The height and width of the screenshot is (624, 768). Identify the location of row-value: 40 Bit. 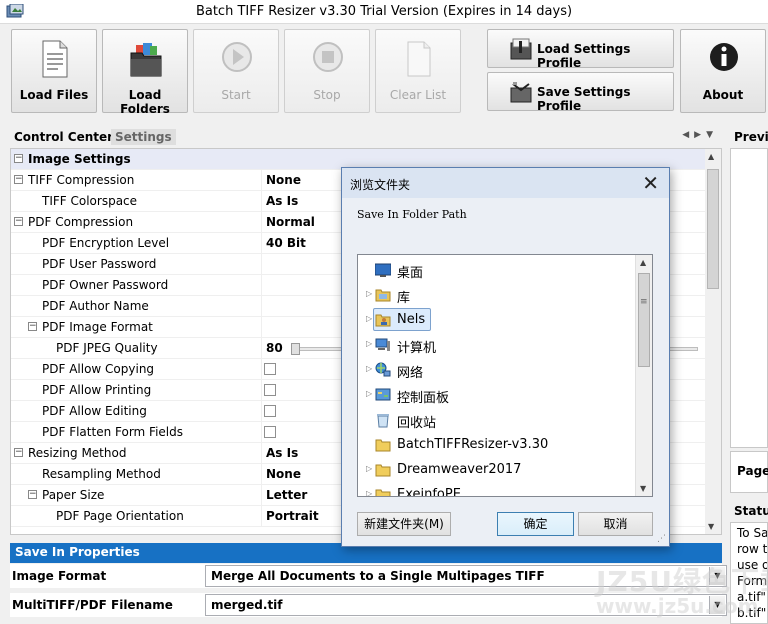
(286, 243).